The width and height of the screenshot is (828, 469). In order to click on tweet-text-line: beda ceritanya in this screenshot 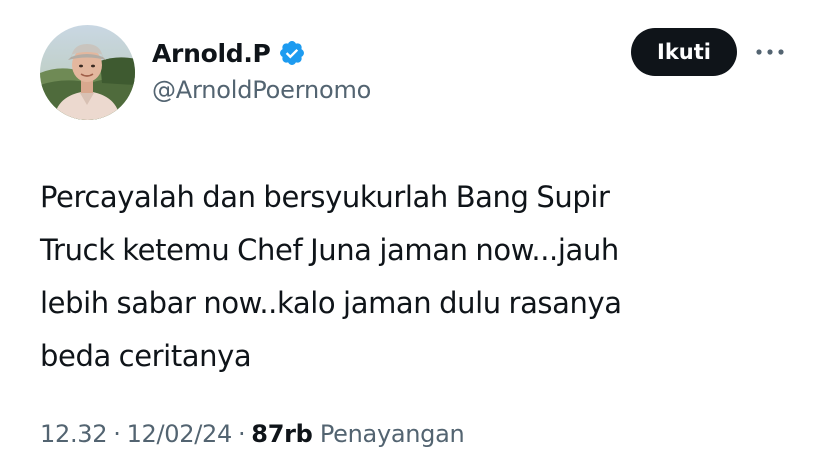, I will do `click(146, 356)`.